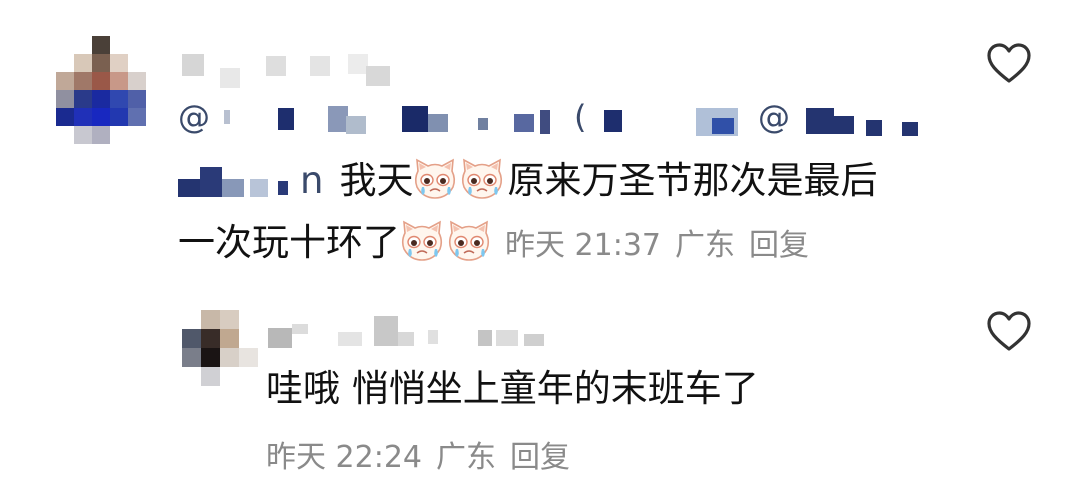  What do you see at coordinates (583, 245) in the screenshot?
I see `comment-timestamp: 昨天 21:37` at bounding box center [583, 245].